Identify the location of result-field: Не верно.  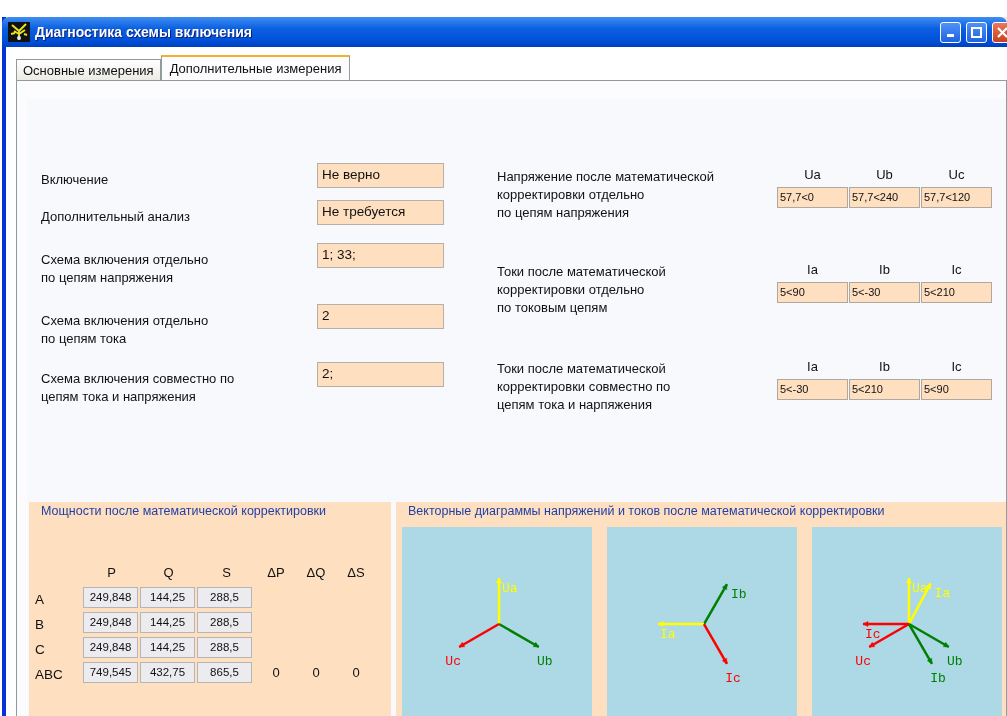
(380, 175).